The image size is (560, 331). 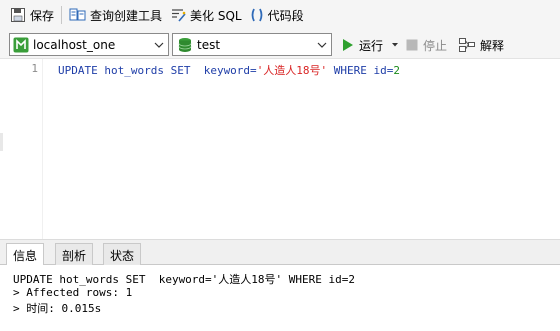 I want to click on database-icon, so click(x=185, y=44).